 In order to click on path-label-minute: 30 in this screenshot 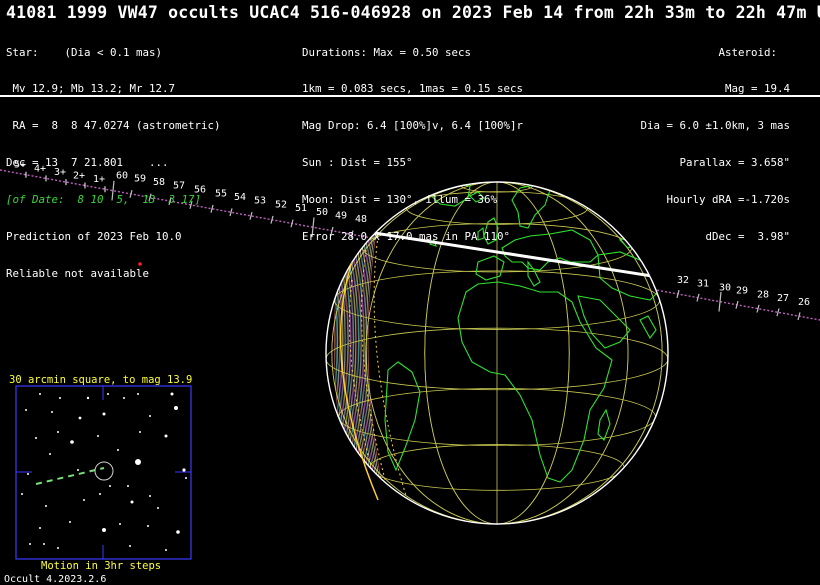, I will do `click(725, 288)`.